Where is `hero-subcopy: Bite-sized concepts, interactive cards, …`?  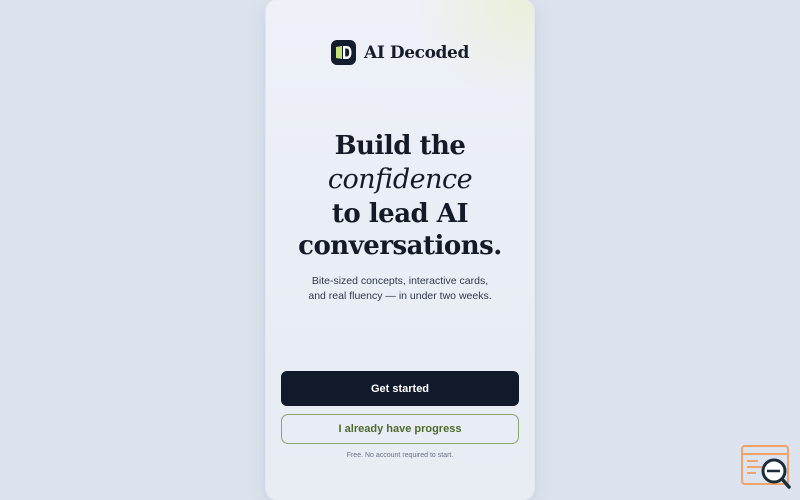
hero-subcopy: Bite-sized concepts, interactive cards, … is located at coordinates (400, 289).